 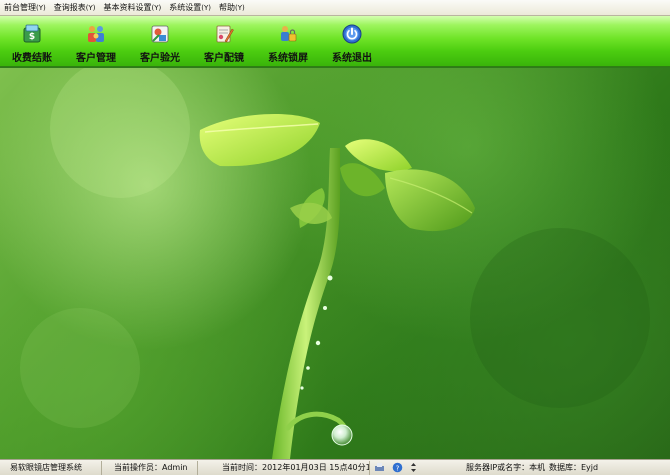 What do you see at coordinates (379, 467) in the screenshot?
I see `print-icon` at bounding box center [379, 467].